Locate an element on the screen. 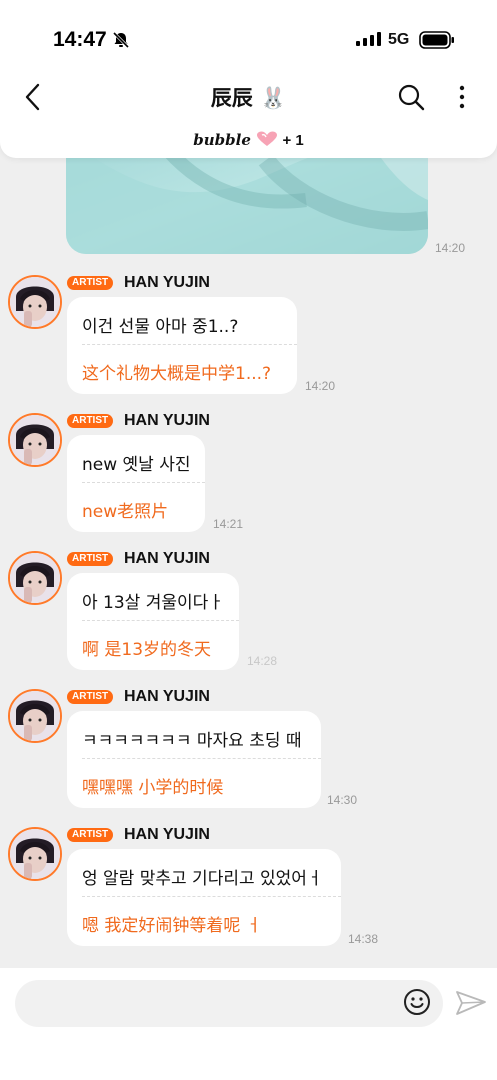  message-timestamp: 14:28 is located at coordinates (262, 661).